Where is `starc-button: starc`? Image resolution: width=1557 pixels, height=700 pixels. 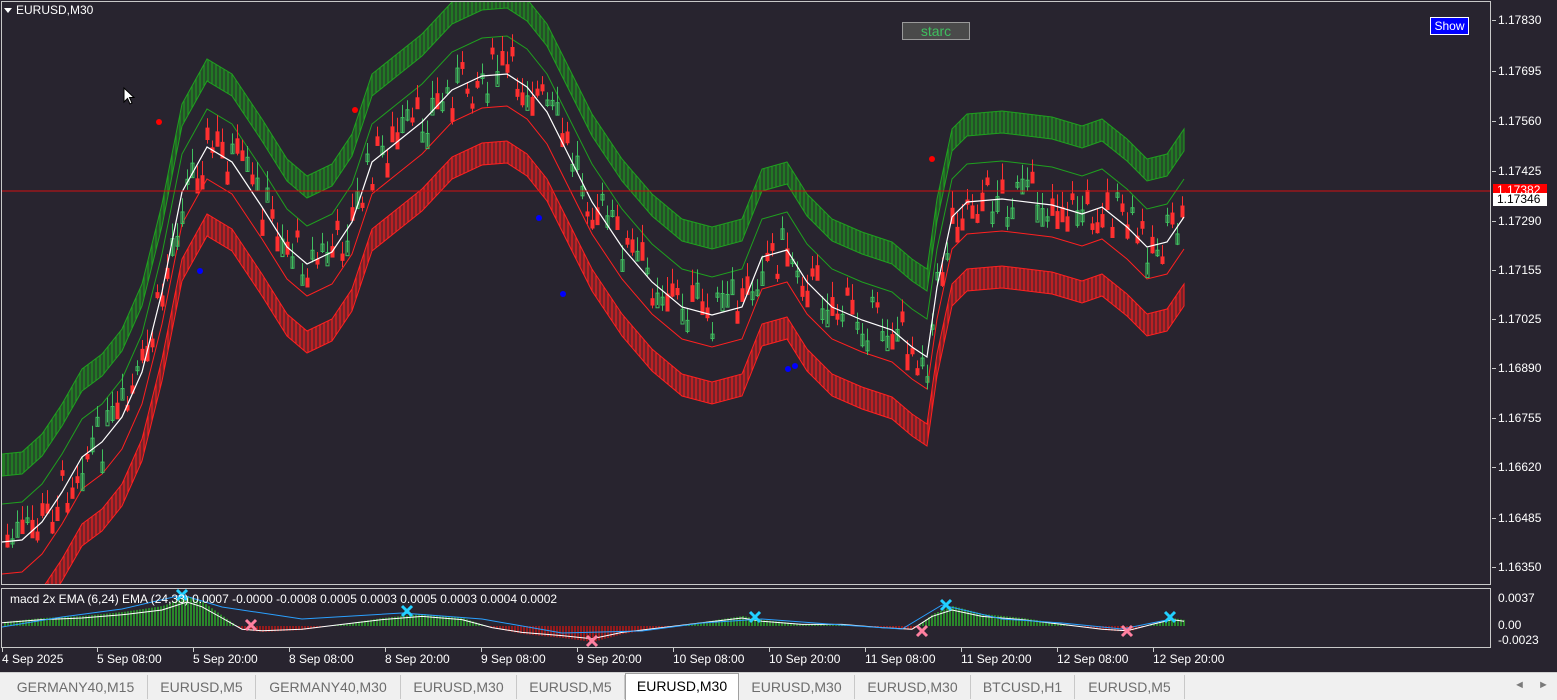
starc-button: starc is located at coordinates (936, 31).